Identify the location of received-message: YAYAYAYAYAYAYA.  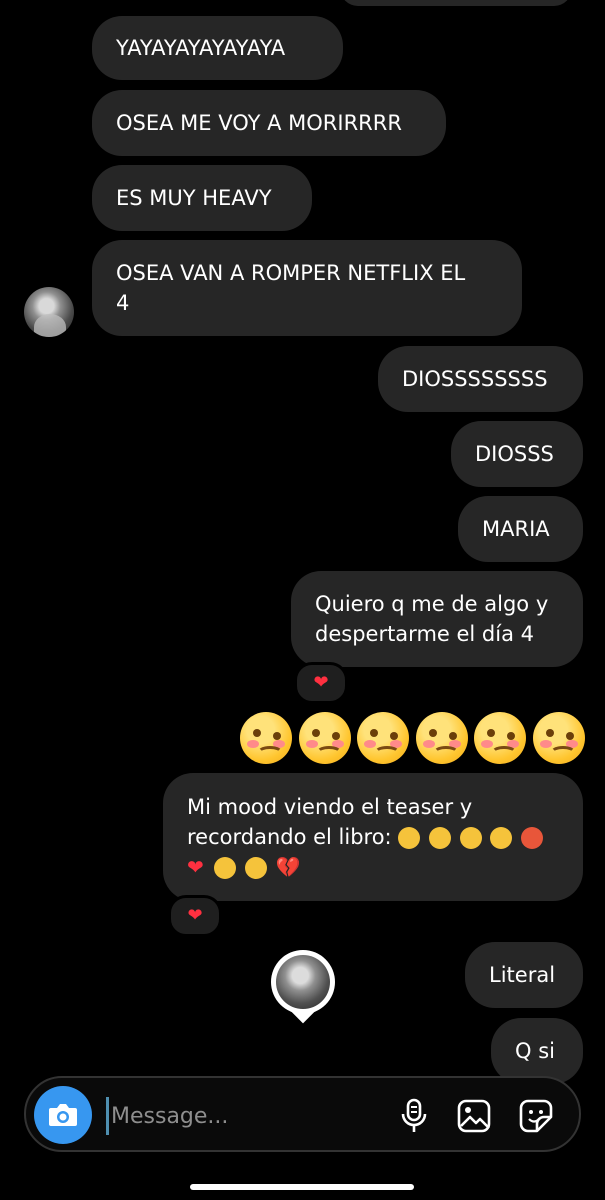
(217, 48).